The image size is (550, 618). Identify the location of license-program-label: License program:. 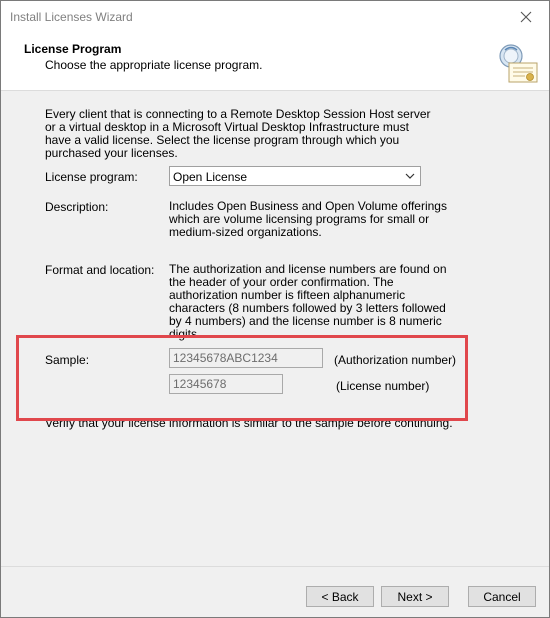
(91, 177).